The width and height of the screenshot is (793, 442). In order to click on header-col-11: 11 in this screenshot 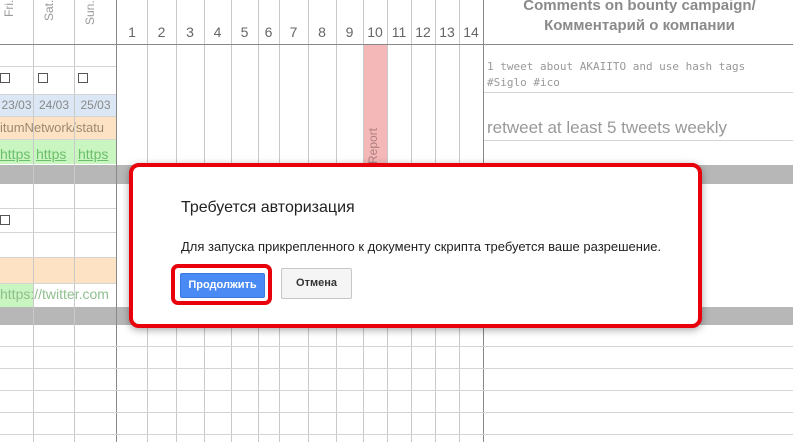, I will do `click(399, 32)`.